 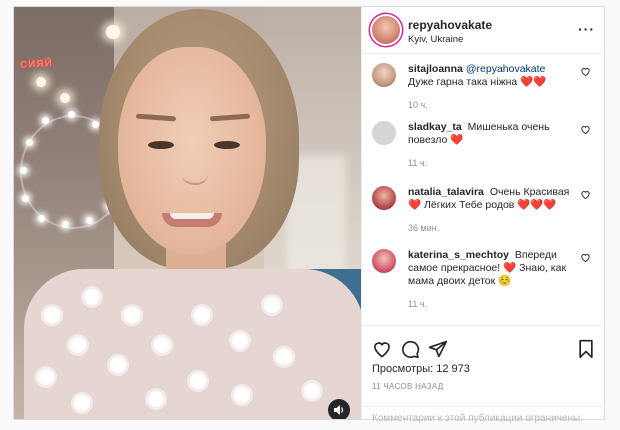 I want to click on comment-username: sladkay_ta, so click(x=435, y=127).